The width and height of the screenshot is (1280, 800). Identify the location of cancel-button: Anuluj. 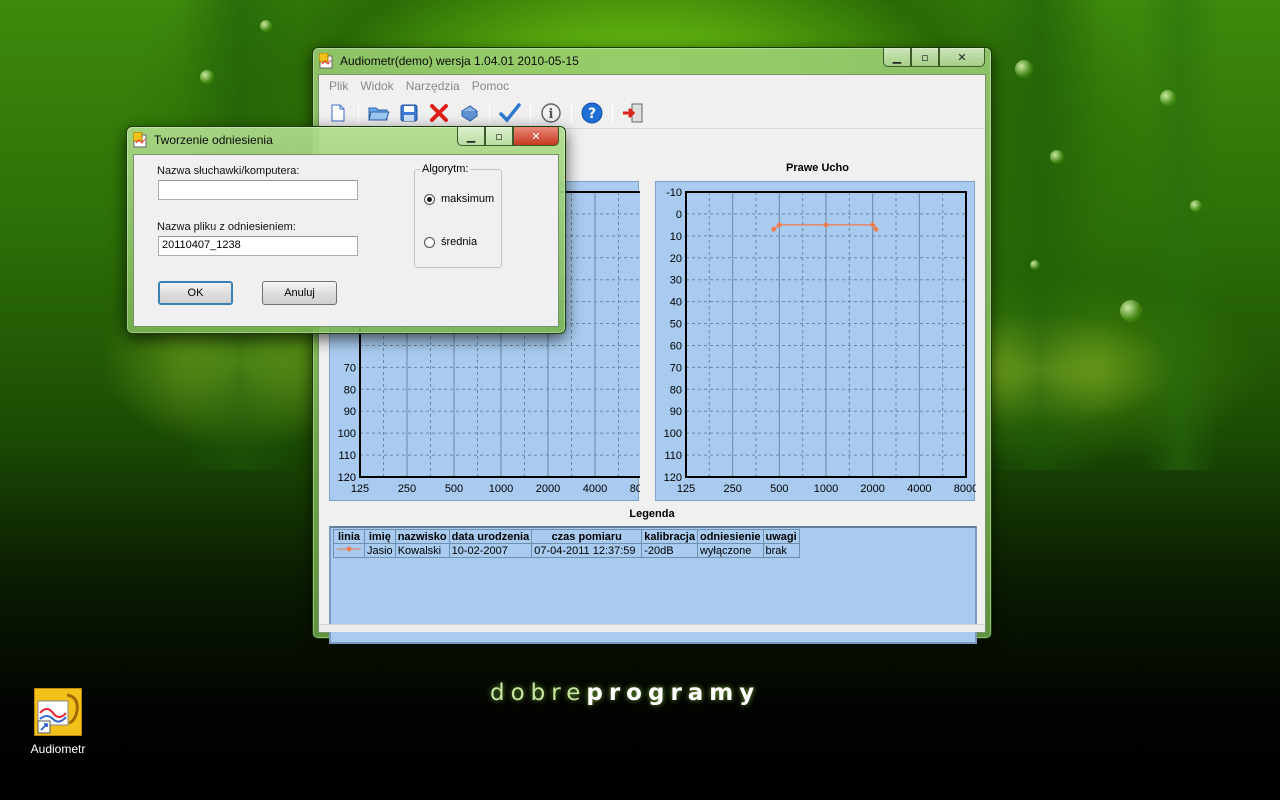
(299, 293).